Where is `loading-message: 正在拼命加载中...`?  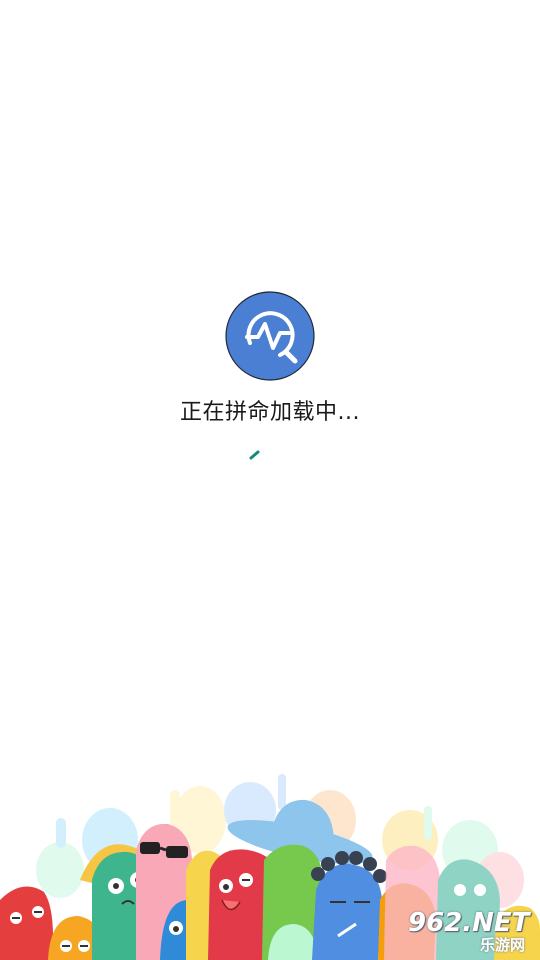
loading-message: 正在拼命加载中... is located at coordinates (270, 412).